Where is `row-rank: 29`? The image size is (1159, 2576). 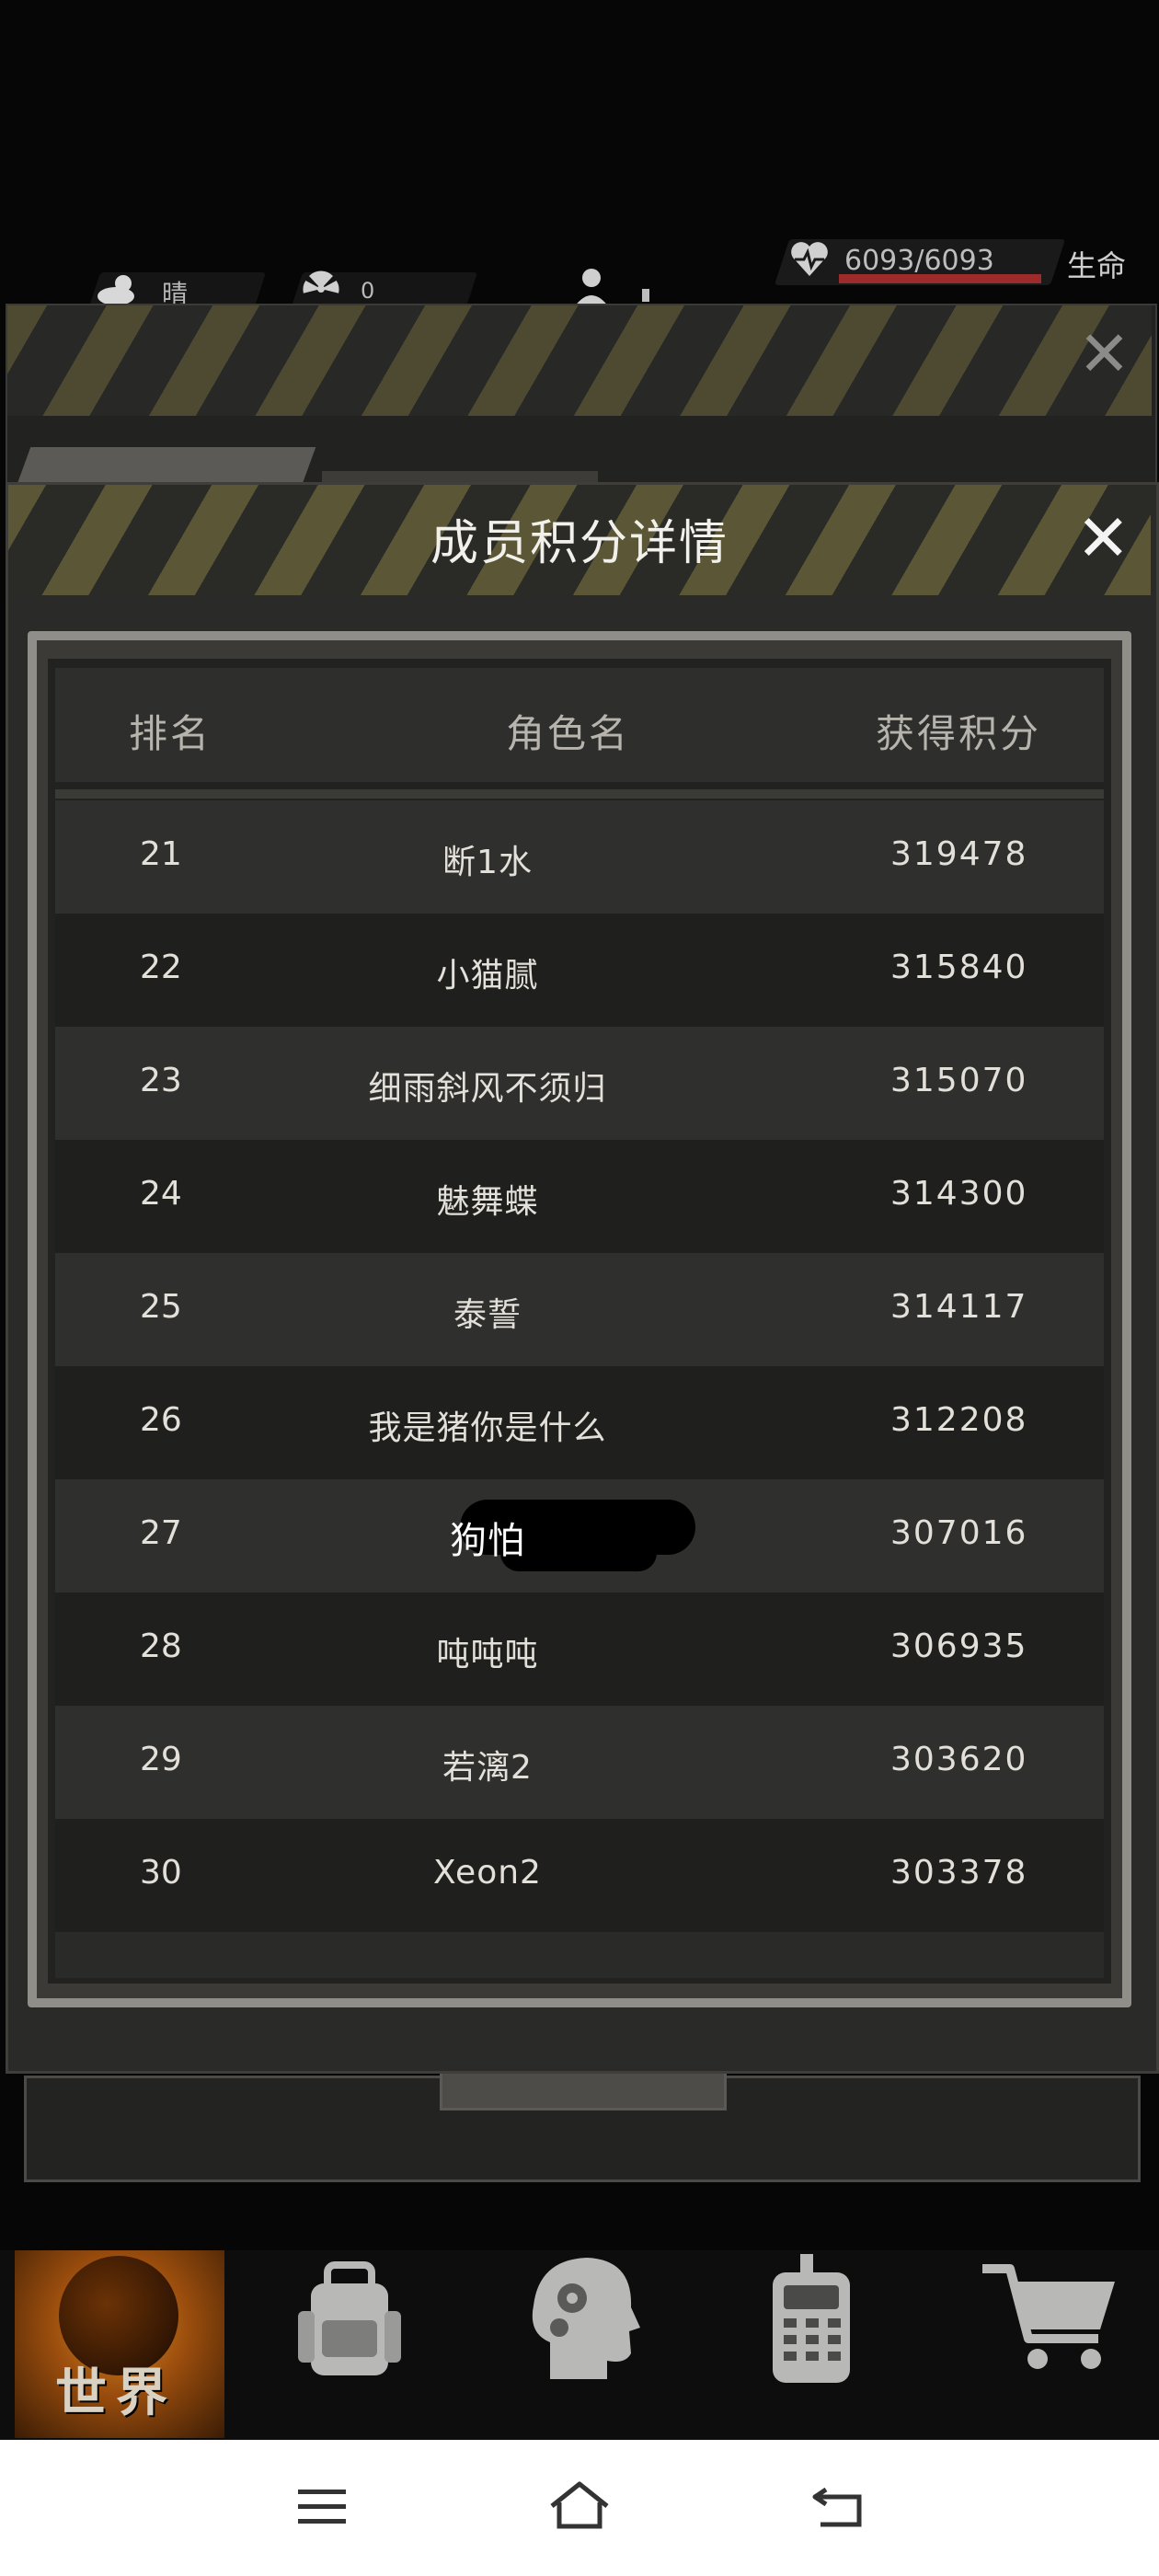 row-rank: 29 is located at coordinates (161, 1759).